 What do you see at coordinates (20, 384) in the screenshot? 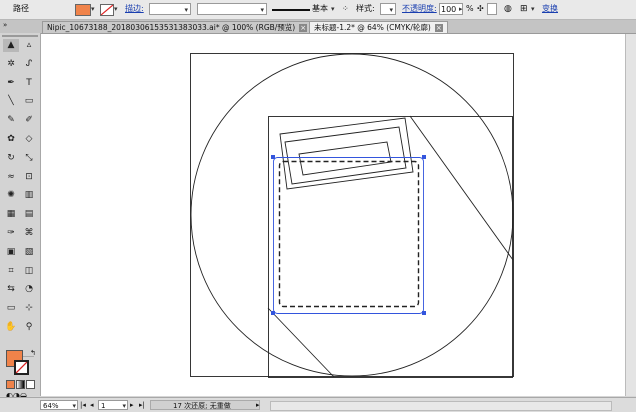
I see `gradient-mode-icon` at bounding box center [20, 384].